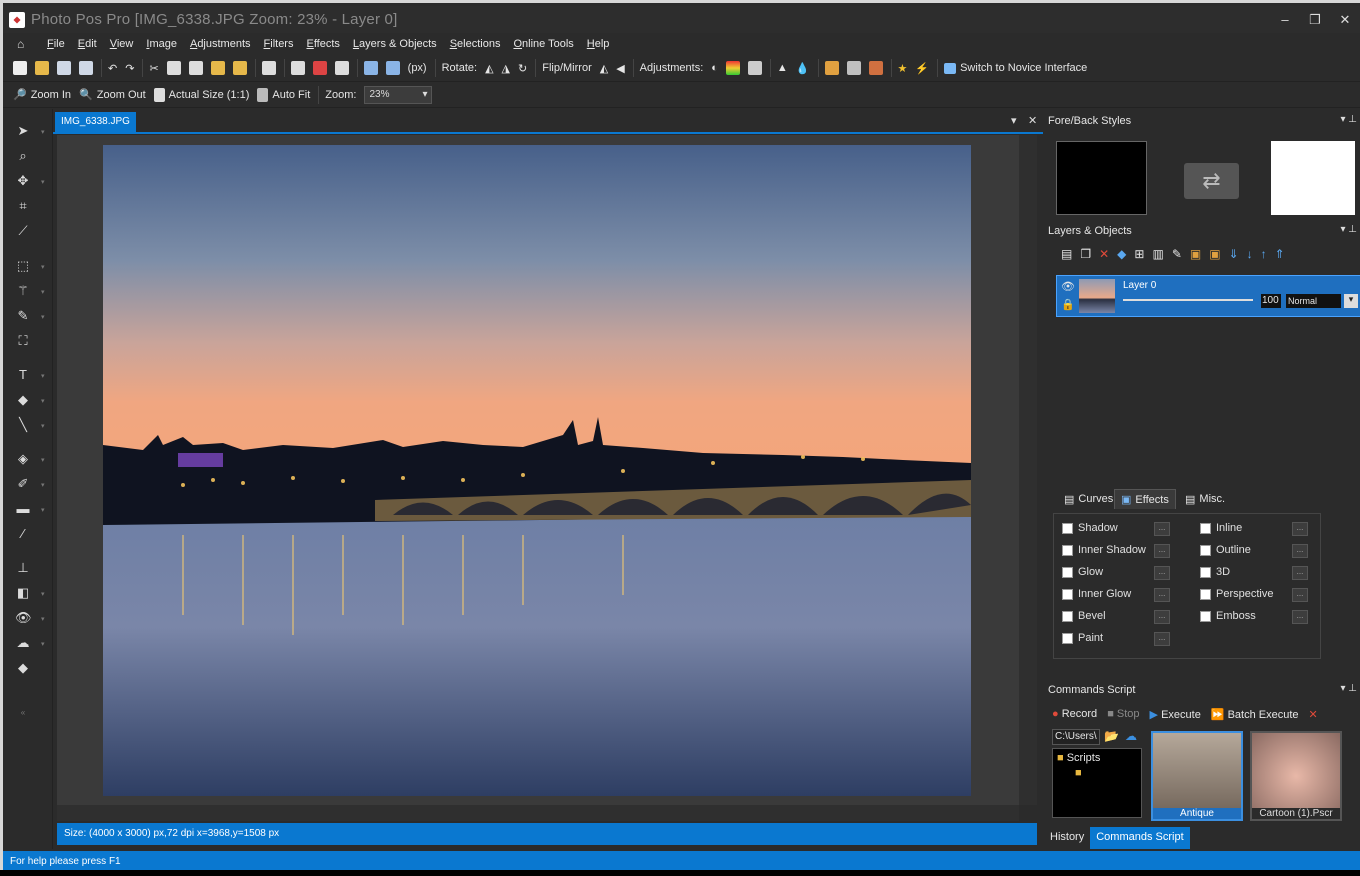  What do you see at coordinates (56, 44) in the screenshot?
I see `menu-file: File` at bounding box center [56, 44].